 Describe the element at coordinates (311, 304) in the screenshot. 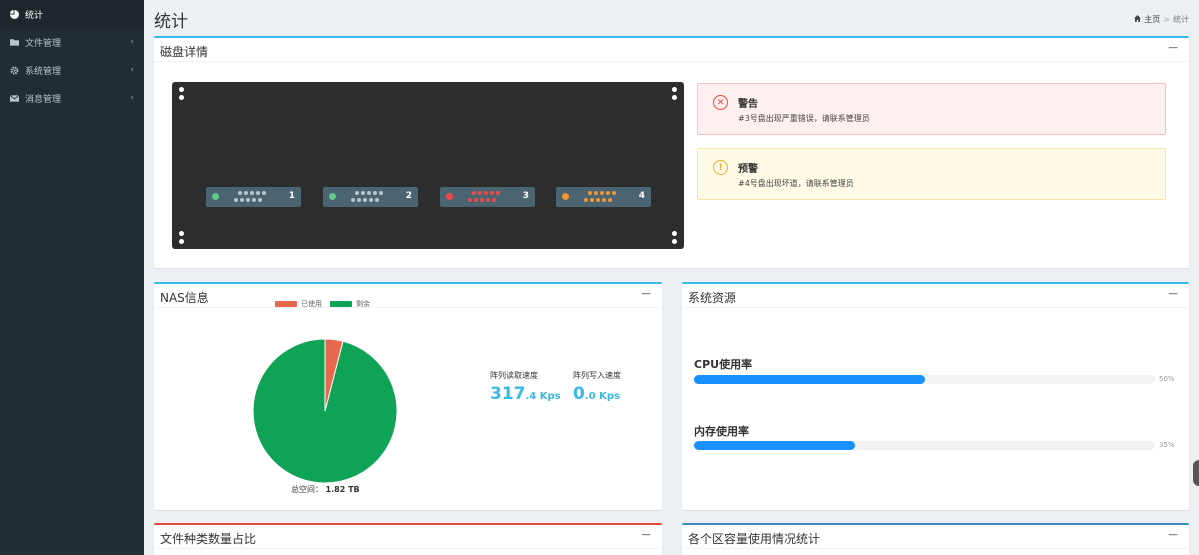

I see `legend-label-used: 已使用` at that location.